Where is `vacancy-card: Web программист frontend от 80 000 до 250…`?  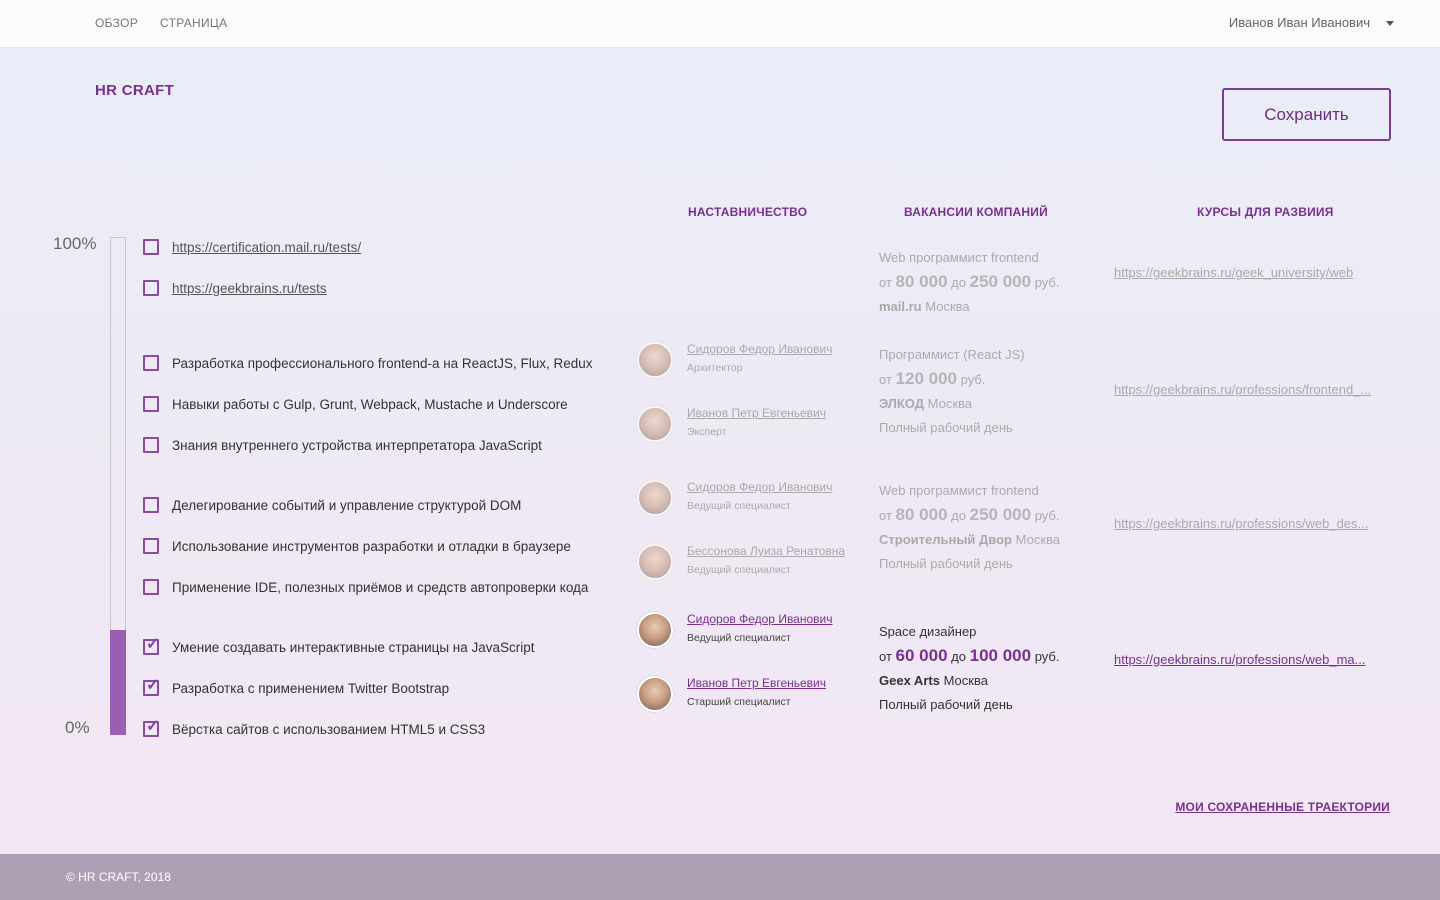 vacancy-card: Web программист frontend от 80 000 до 250… is located at coordinates (969, 282).